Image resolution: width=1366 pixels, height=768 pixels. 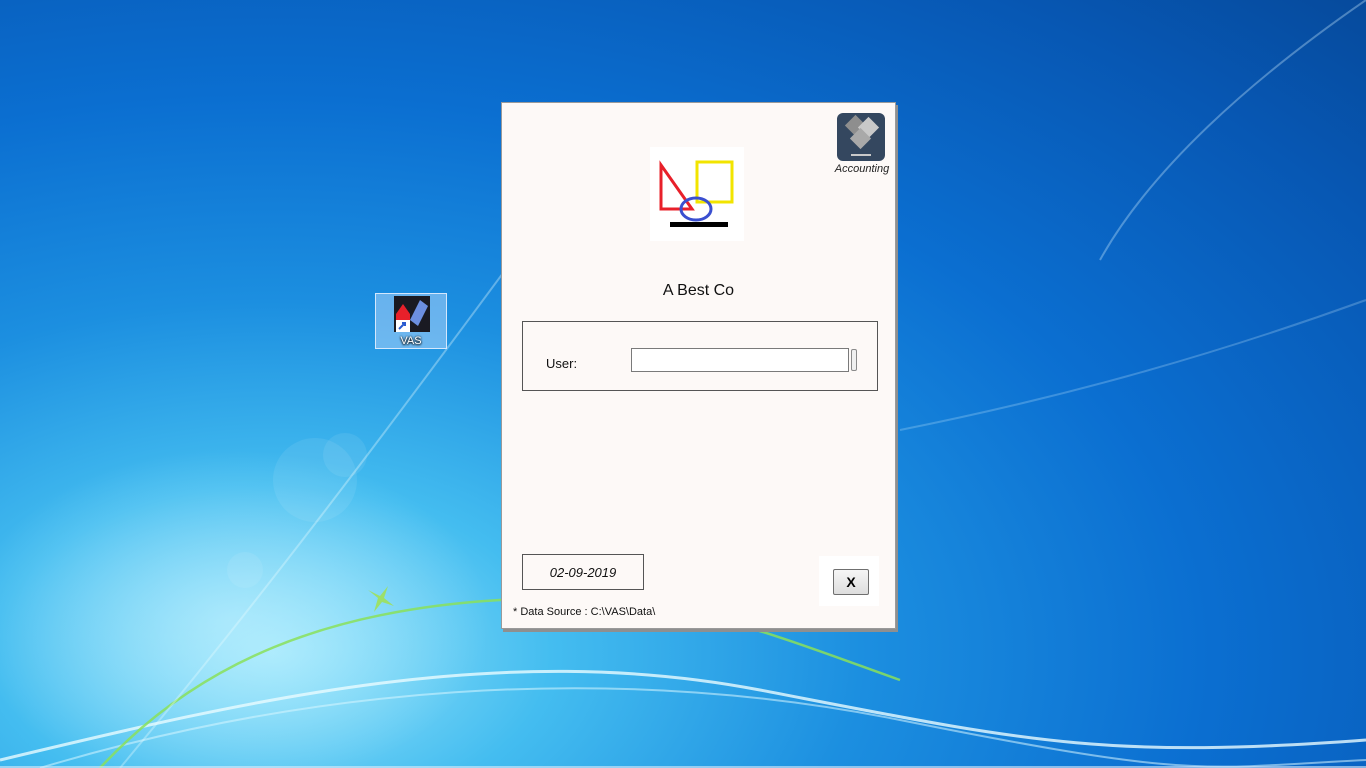 I want to click on accounting-caption: Accounting, so click(x=862, y=169).